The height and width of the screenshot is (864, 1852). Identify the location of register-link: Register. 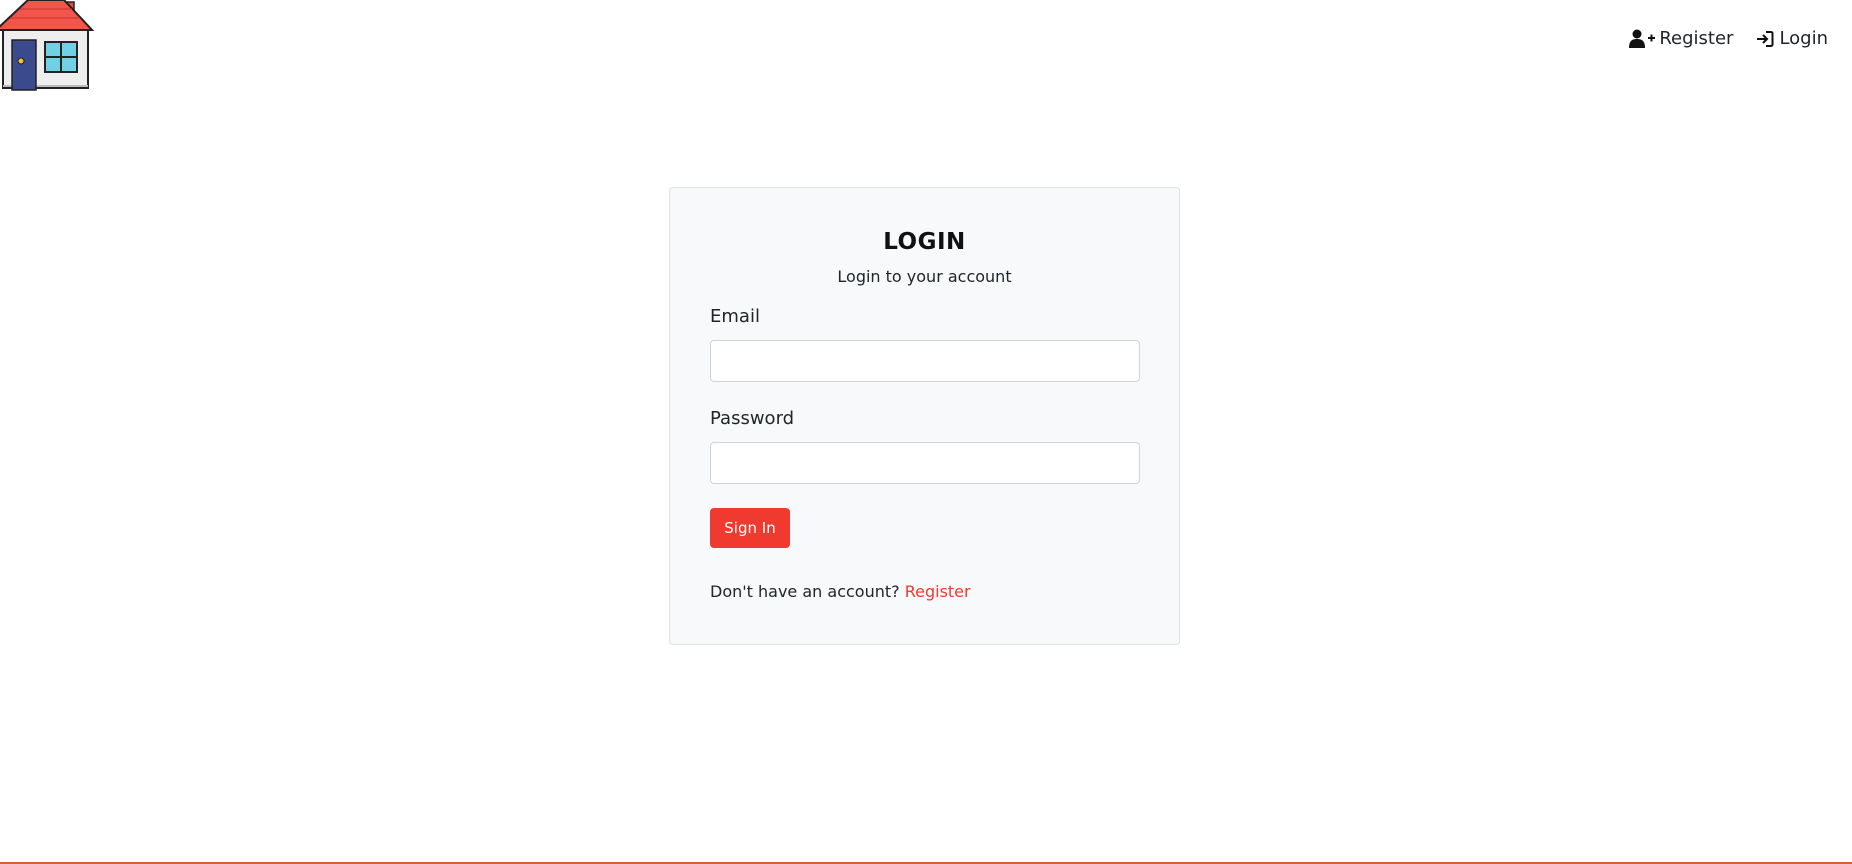
(938, 591).